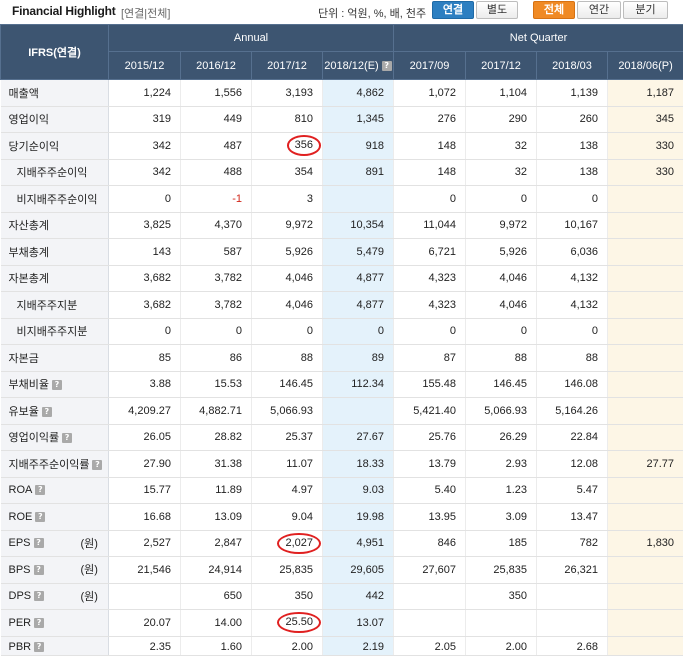 Image resolution: width=683 pixels, height=660 pixels. Describe the element at coordinates (216, 490) in the screenshot. I see `value-cell: 11.89` at that location.